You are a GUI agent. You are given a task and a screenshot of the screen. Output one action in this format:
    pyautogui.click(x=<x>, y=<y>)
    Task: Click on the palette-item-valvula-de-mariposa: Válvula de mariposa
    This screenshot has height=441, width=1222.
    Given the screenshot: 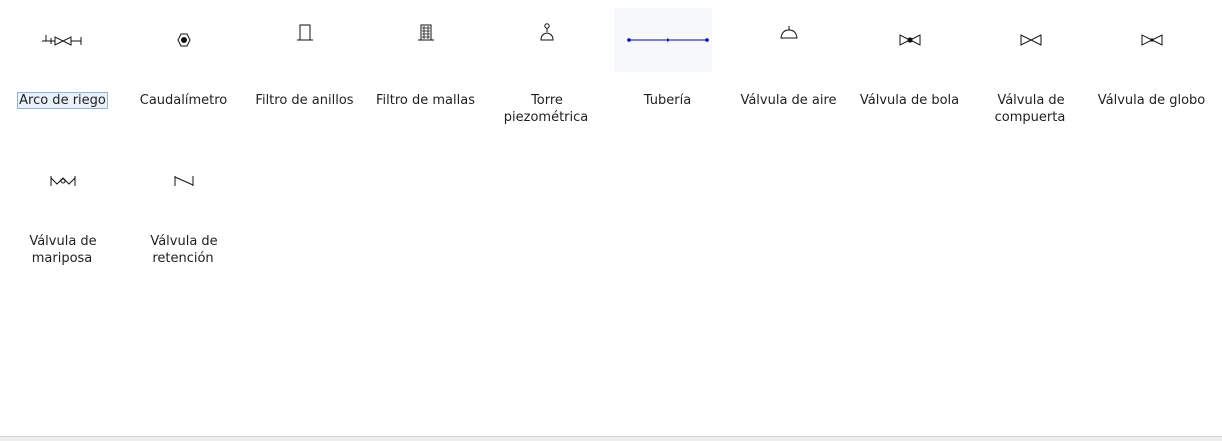 What is the action you would take?
    pyautogui.click(x=62, y=210)
    